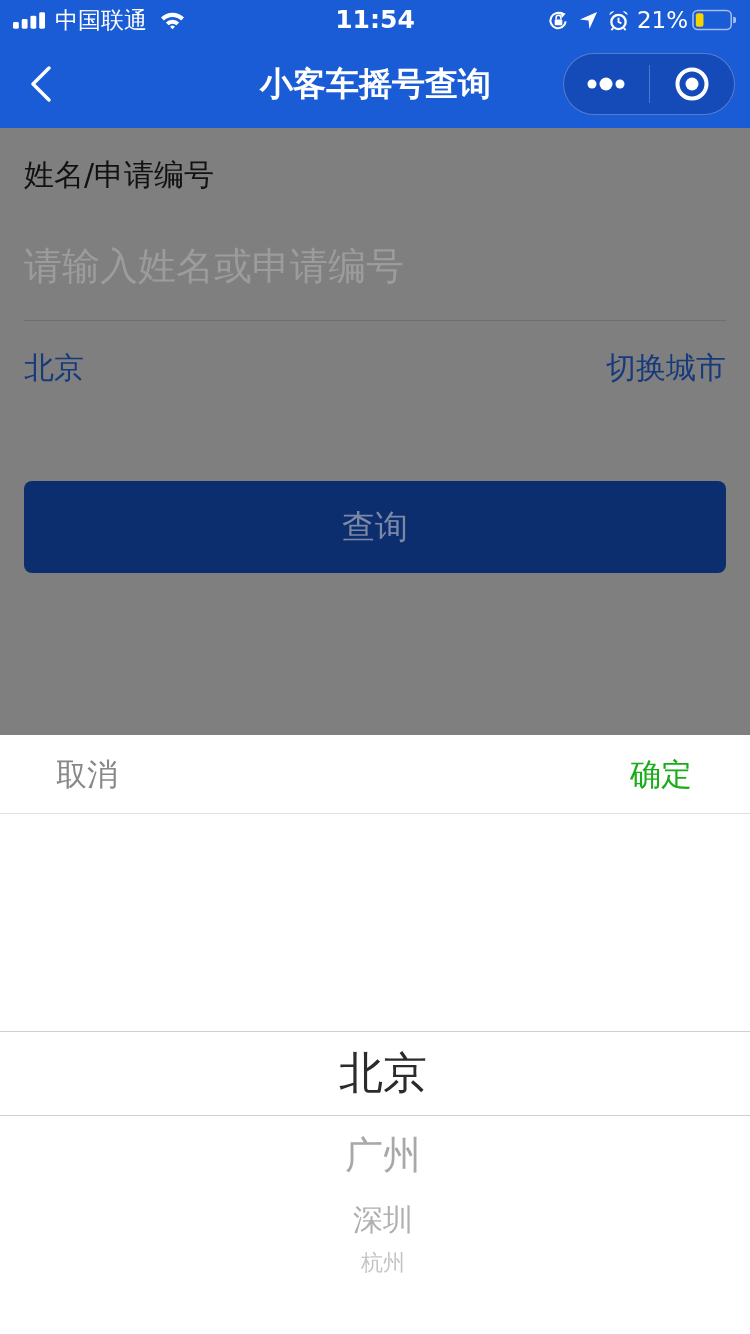  Describe the element at coordinates (383, 1155) in the screenshot. I see `picker-option: 广州` at that location.